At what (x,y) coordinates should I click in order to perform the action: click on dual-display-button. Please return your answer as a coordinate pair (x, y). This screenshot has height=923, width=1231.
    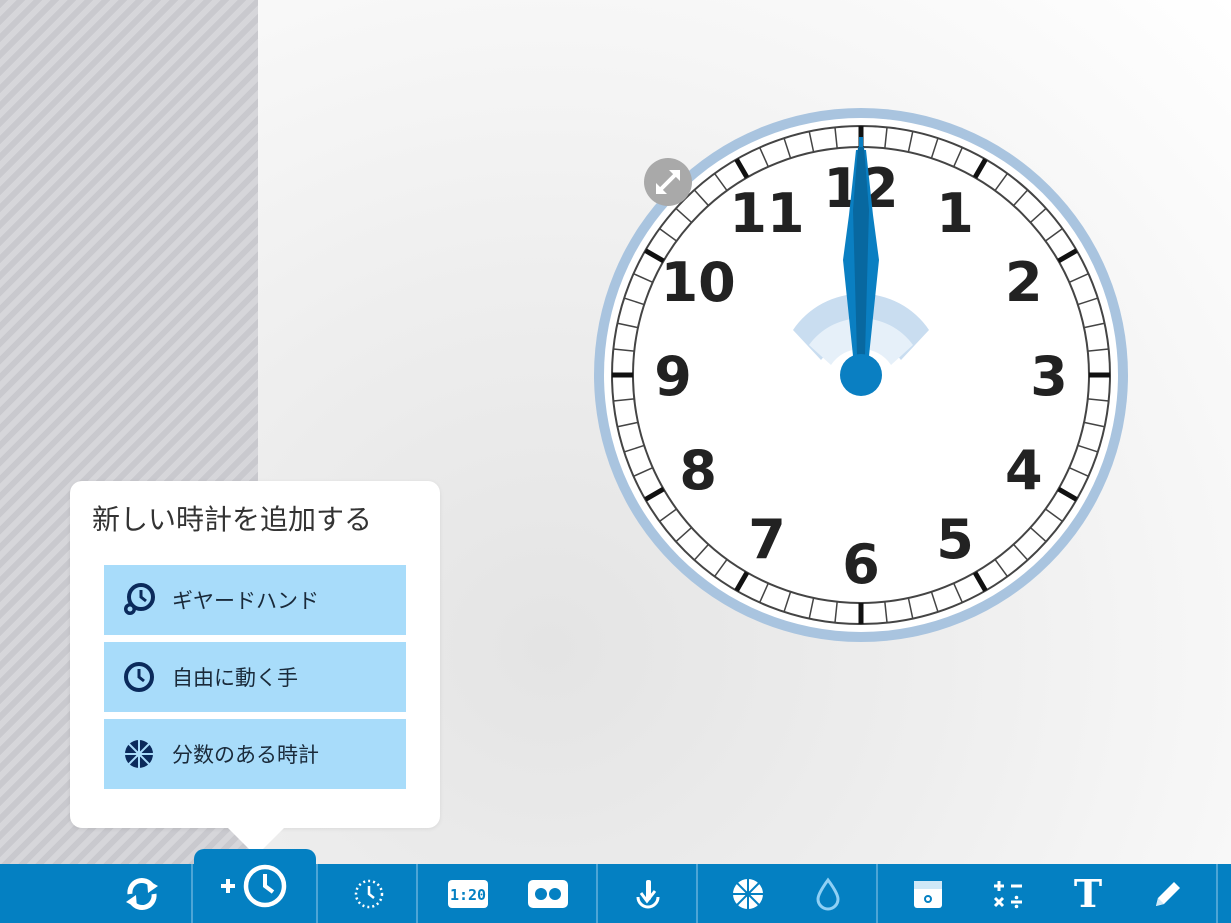
    Looking at the image, I should click on (548, 893).